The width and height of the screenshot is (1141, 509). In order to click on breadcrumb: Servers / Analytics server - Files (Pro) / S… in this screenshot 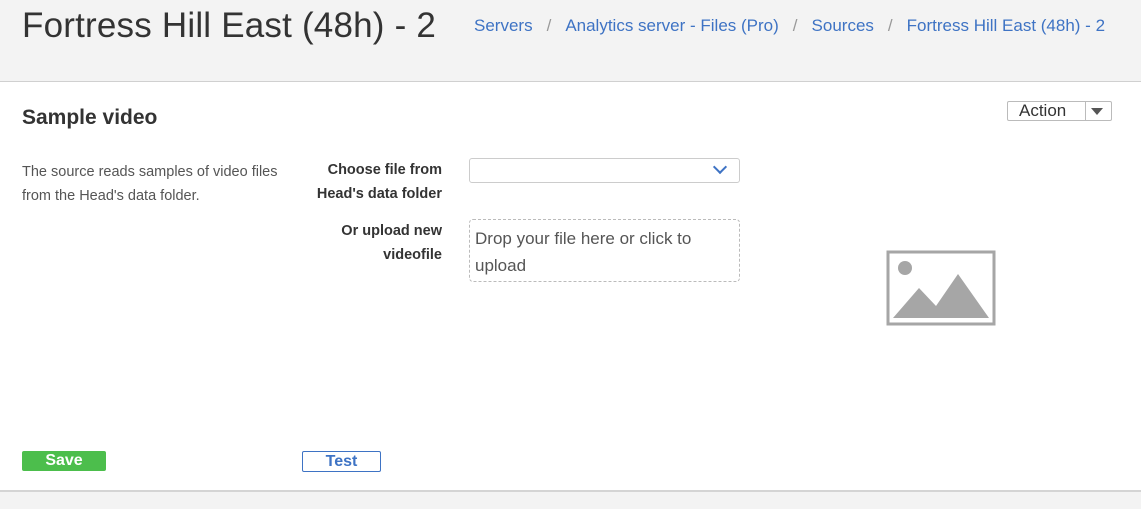, I will do `click(789, 26)`.